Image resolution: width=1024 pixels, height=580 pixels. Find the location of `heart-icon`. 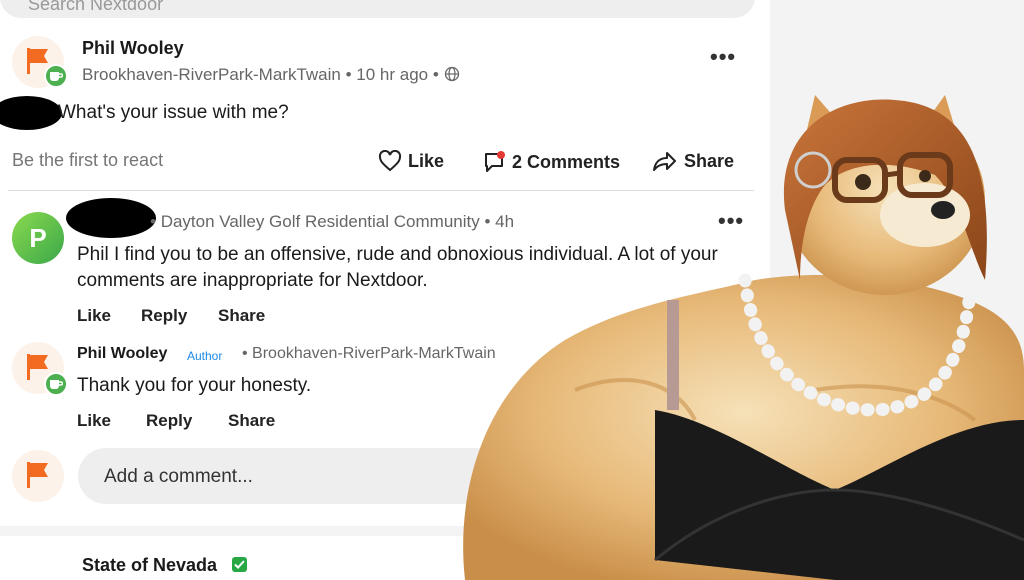

heart-icon is located at coordinates (390, 161).